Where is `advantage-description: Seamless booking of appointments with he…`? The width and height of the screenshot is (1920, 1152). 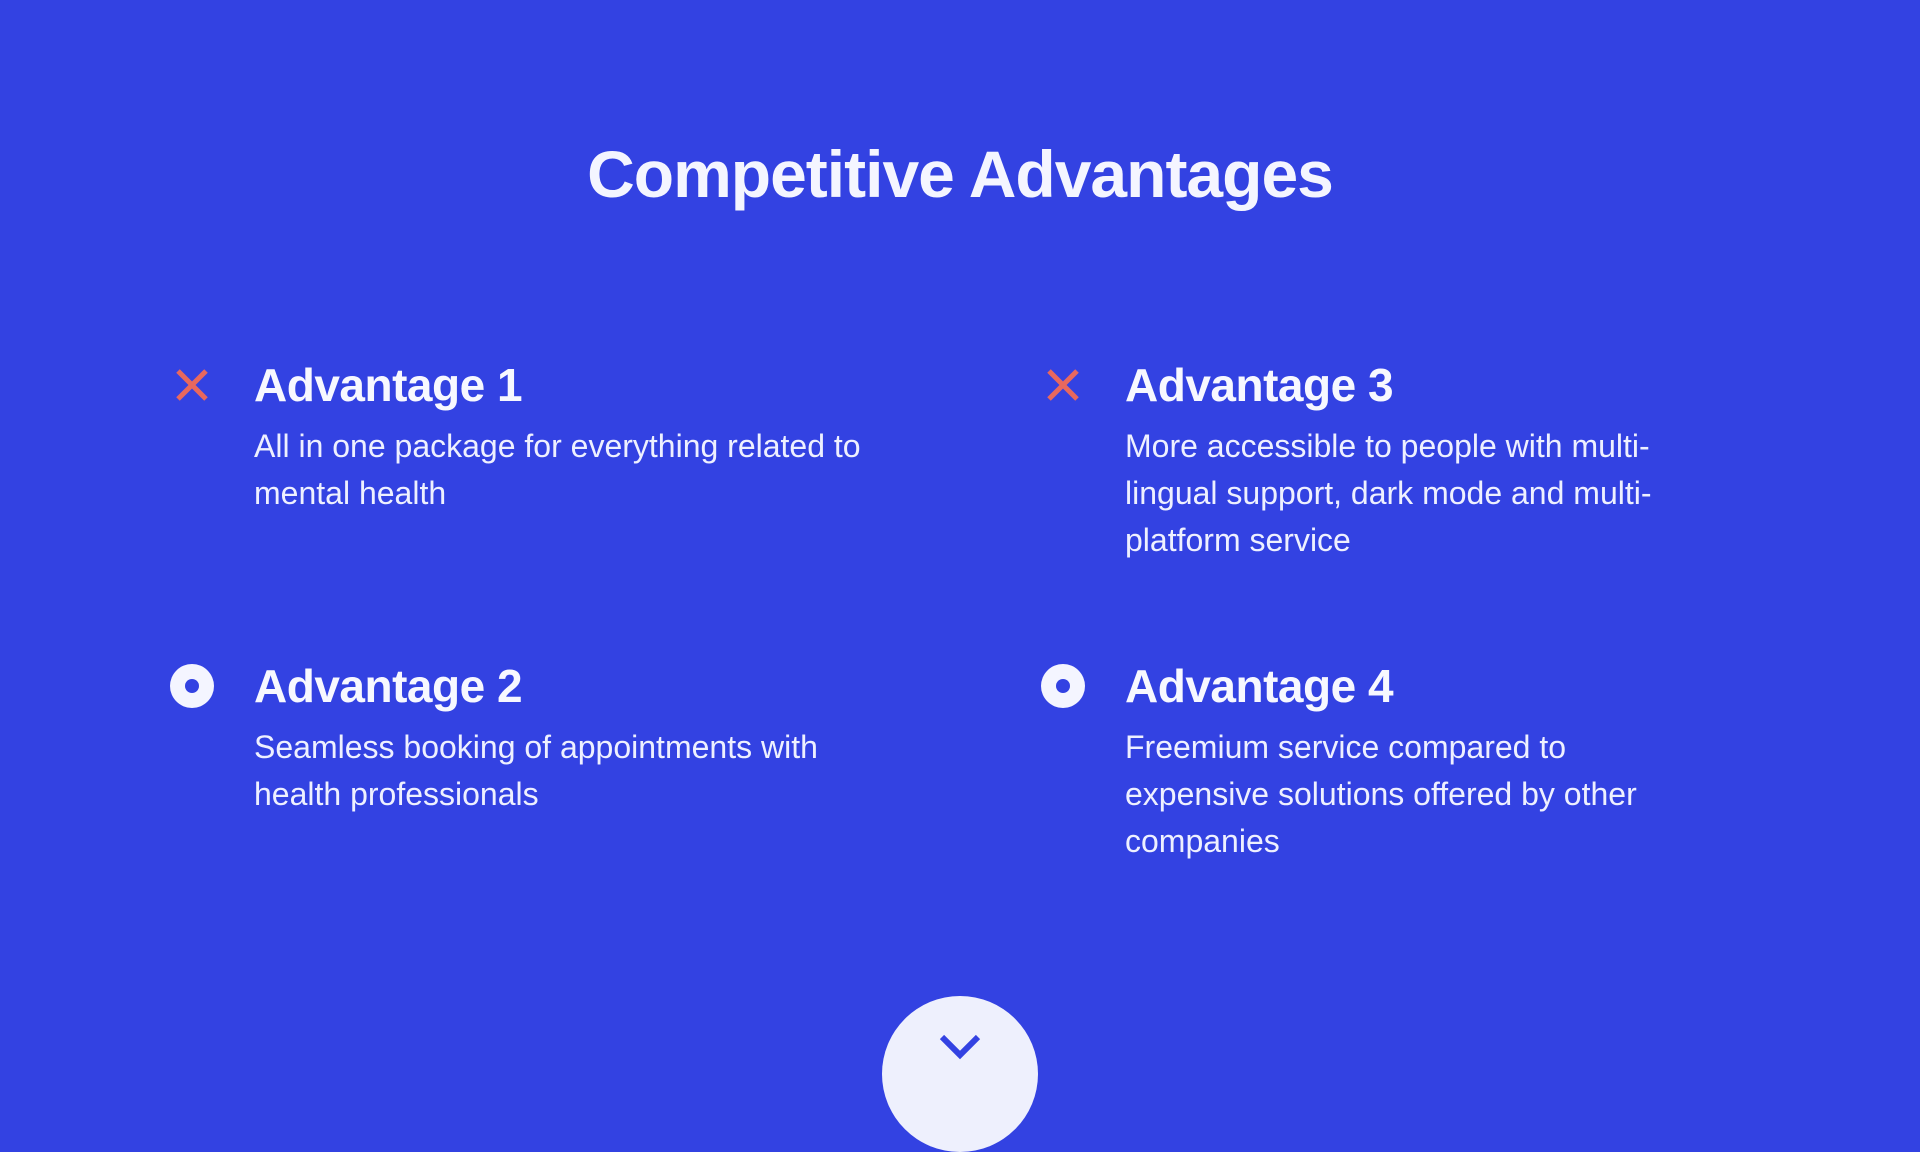 advantage-description: Seamless booking of appointments with he… is located at coordinates (536, 770).